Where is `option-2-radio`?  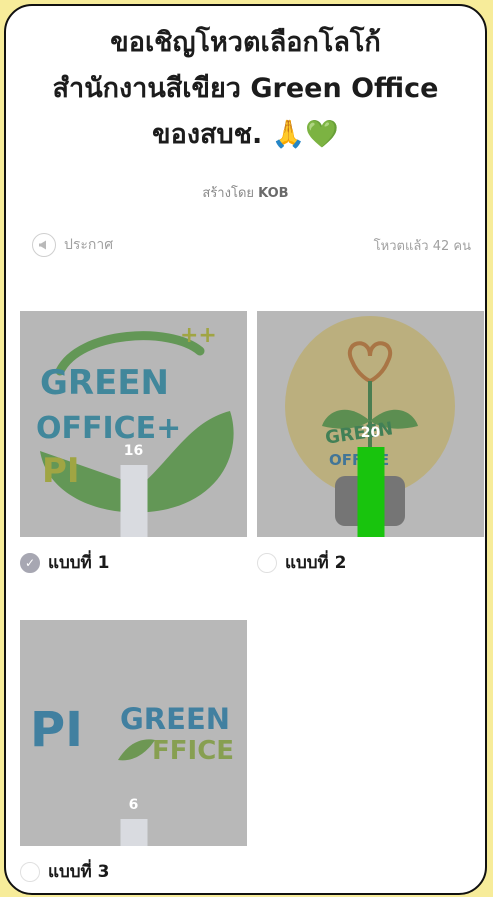
option-2-radio is located at coordinates (267, 562).